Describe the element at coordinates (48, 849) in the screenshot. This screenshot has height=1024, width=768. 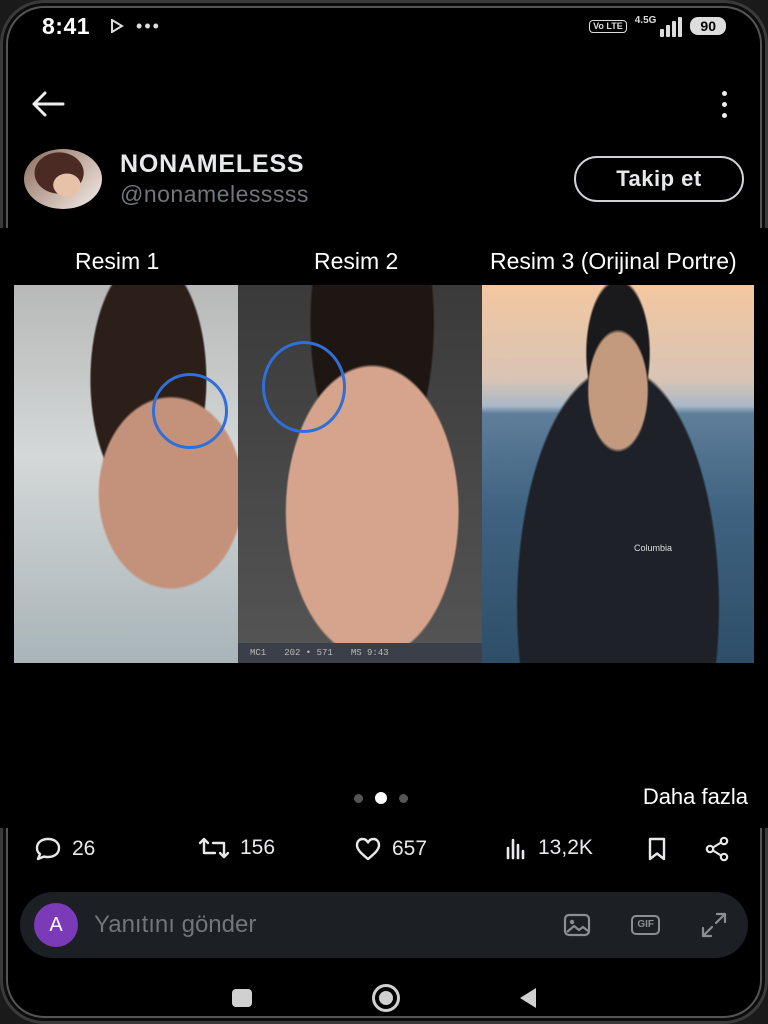
I see `comment-icon` at that location.